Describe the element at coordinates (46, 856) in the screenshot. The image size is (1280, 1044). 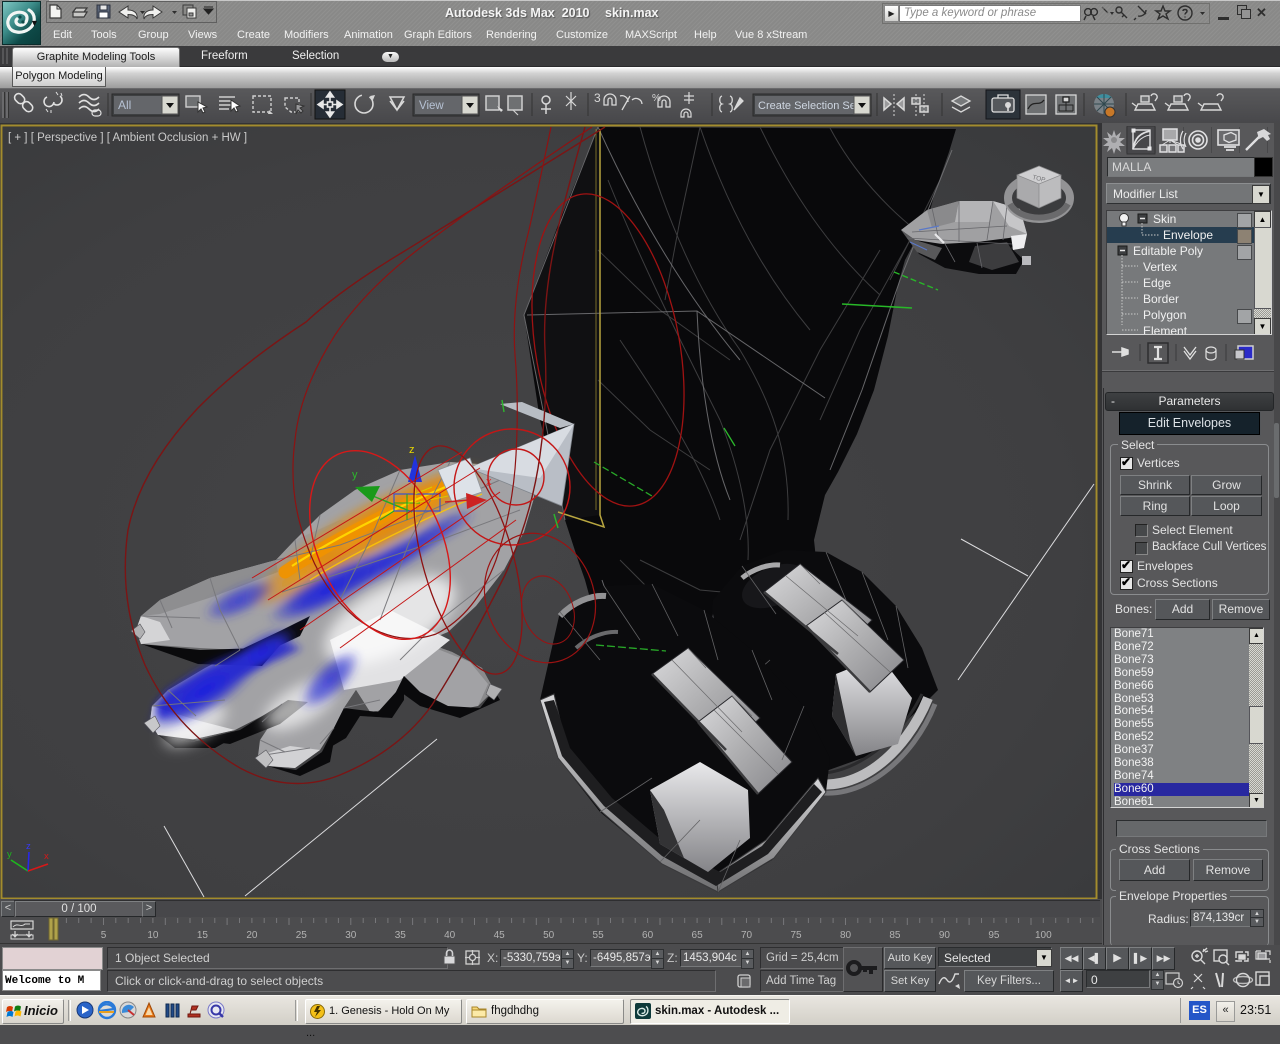
I see `svg-text: x` at that location.